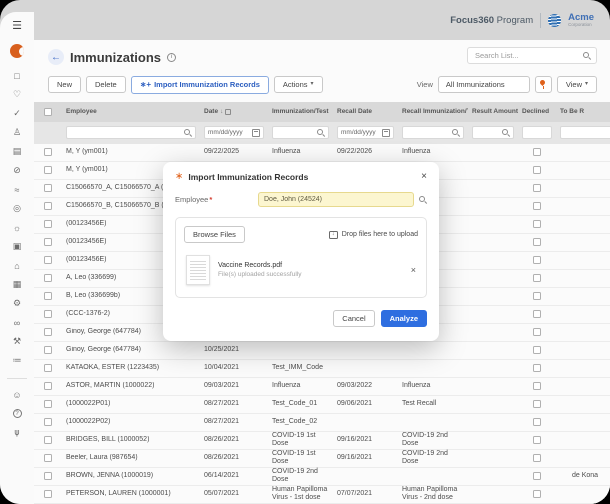 The height and width of the screenshot is (504, 610). I want to click on employee-input, so click(336, 199).